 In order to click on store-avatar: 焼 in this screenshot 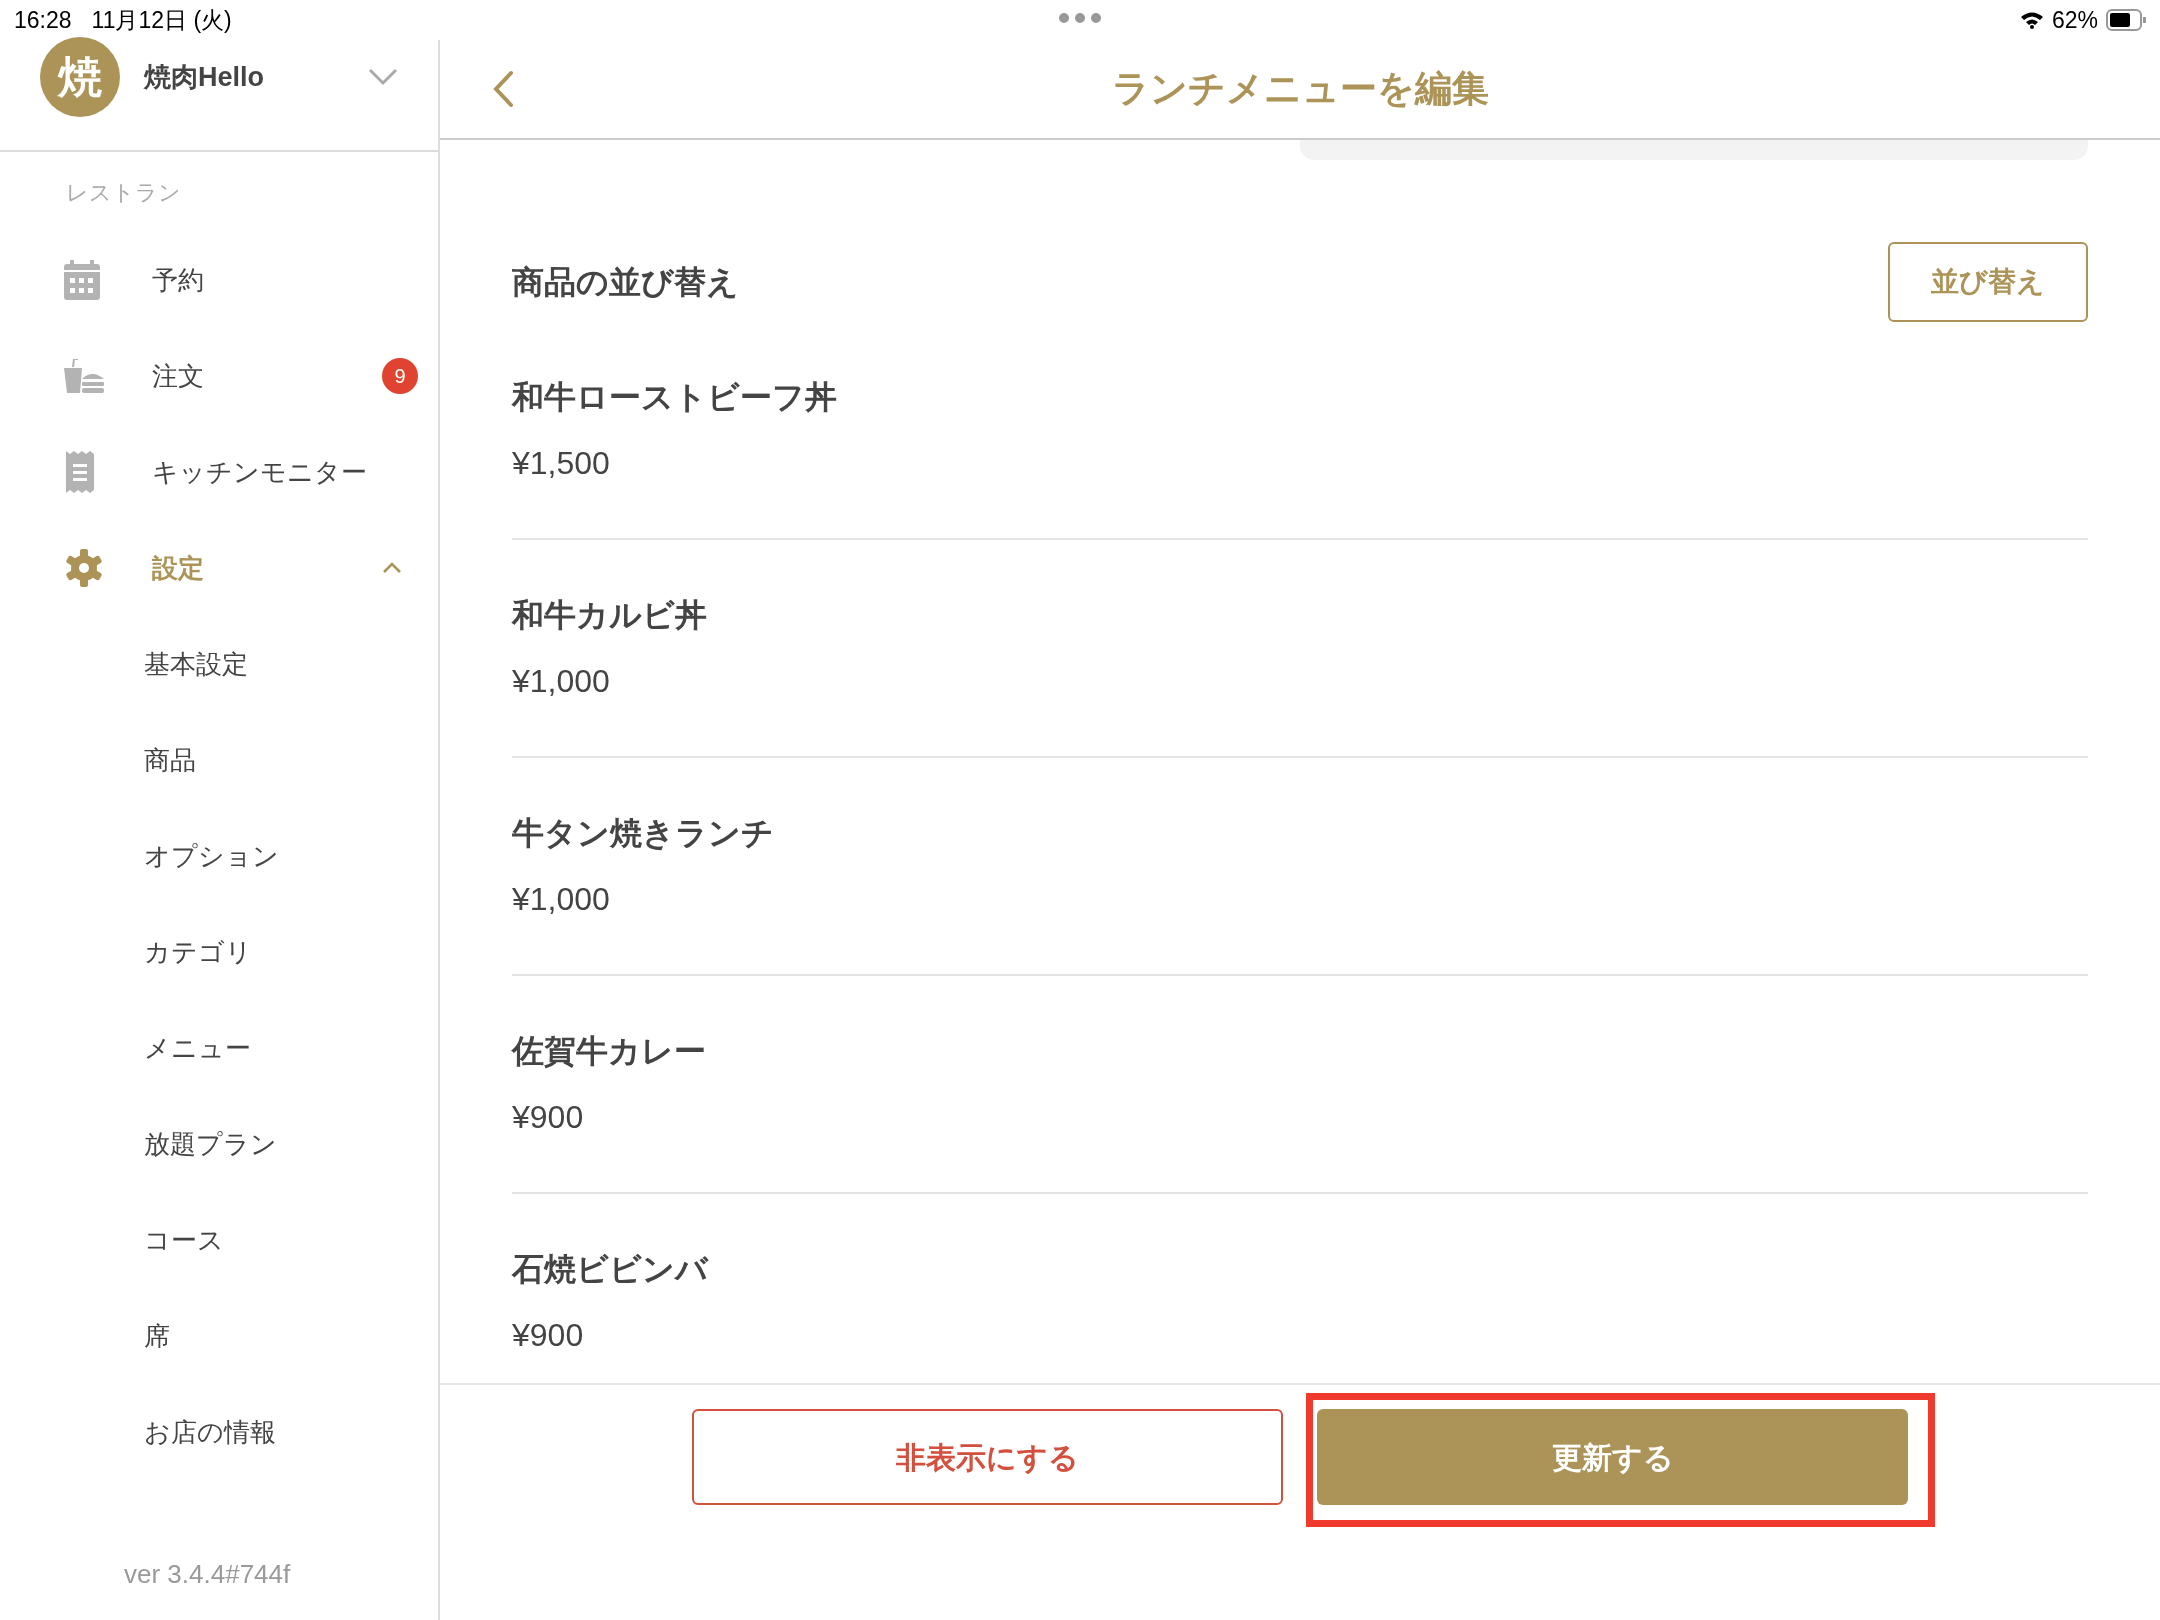, I will do `click(80, 77)`.